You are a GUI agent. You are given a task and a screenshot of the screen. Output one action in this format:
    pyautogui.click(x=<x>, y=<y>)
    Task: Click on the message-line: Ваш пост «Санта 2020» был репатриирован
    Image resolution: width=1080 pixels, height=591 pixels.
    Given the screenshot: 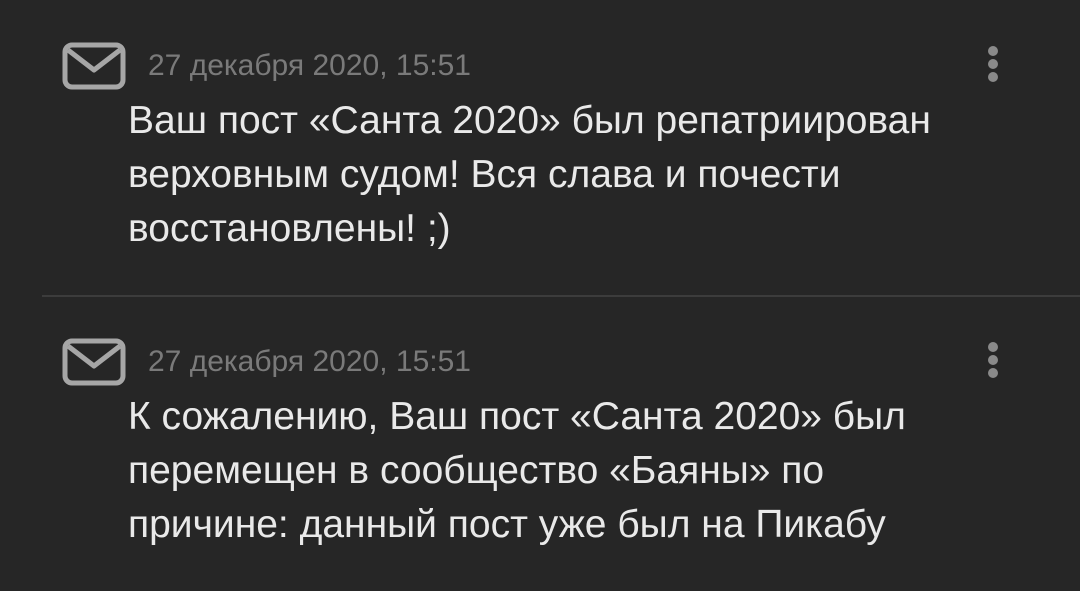 What is the action you would take?
    pyautogui.click(x=529, y=120)
    